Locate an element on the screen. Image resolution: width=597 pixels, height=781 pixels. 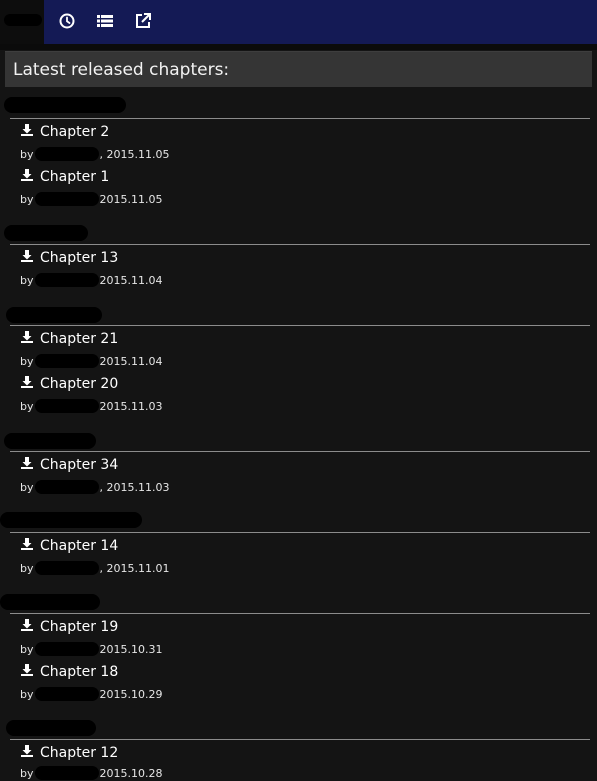
chapter-byline: by , 2015.11.03 is located at coordinates (94, 487).